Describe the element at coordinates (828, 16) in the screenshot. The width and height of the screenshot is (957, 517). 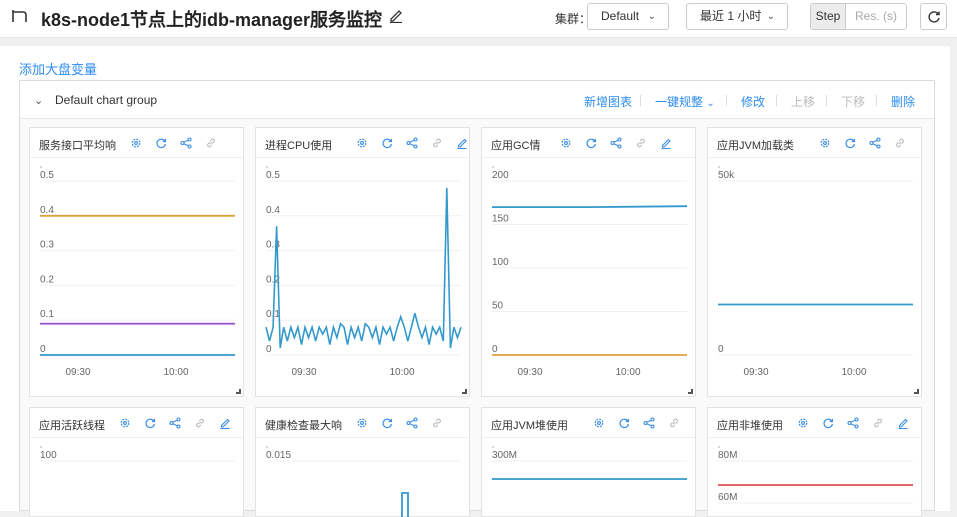
I see `step-button: Step` at that location.